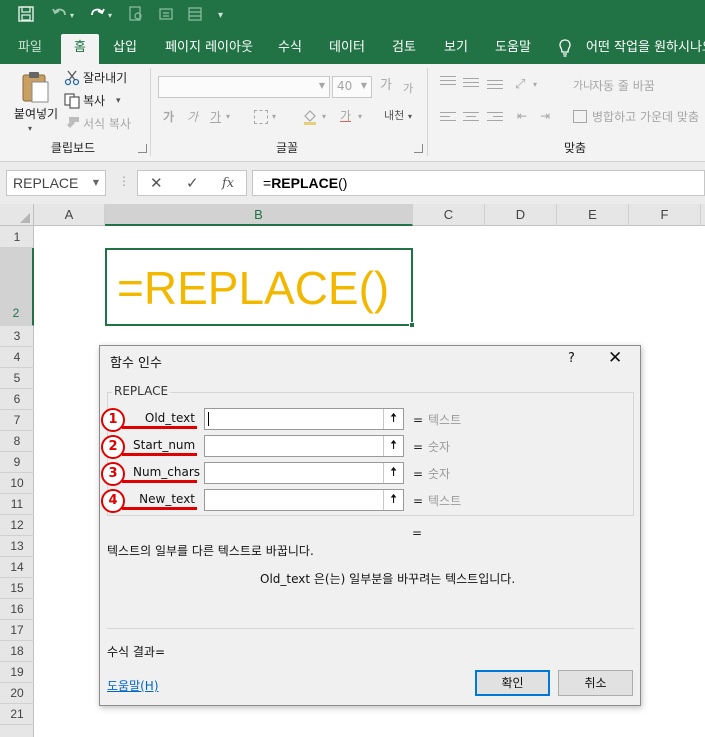  I want to click on undo-dropdown-icon: ▾, so click(72, 16).